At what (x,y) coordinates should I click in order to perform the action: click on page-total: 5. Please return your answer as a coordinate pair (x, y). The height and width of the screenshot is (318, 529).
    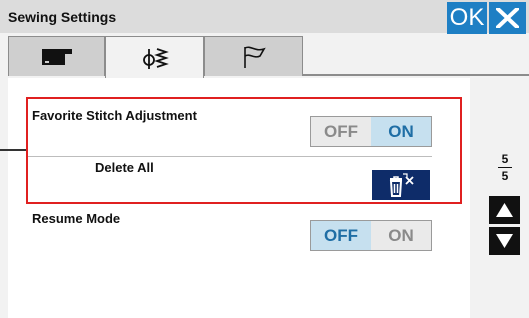
    Looking at the image, I should click on (505, 176).